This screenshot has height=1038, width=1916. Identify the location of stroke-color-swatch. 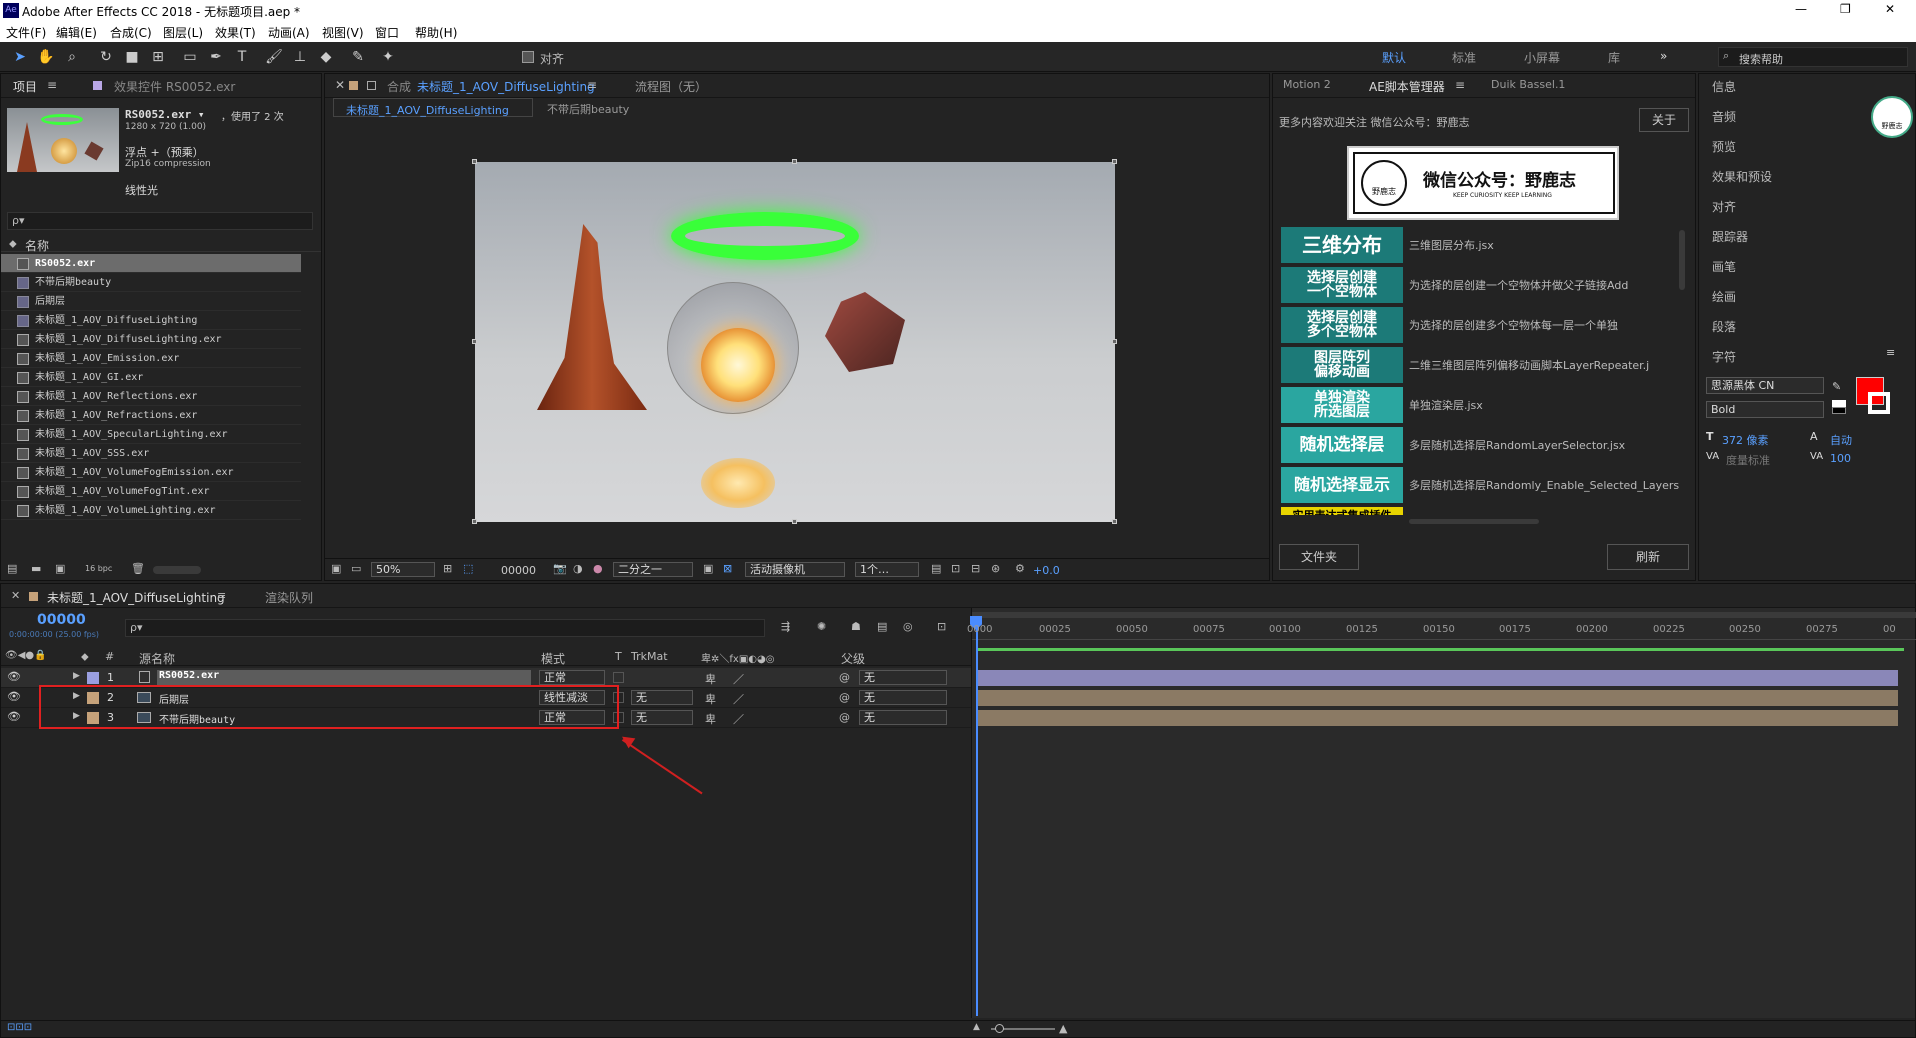
(1879, 403).